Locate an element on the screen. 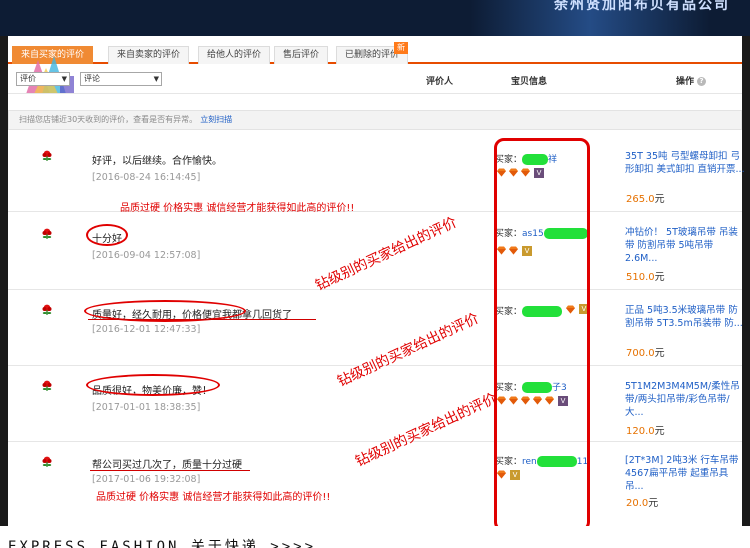  review-date: [2016-09-04 12:57:08] is located at coordinates (146, 255).